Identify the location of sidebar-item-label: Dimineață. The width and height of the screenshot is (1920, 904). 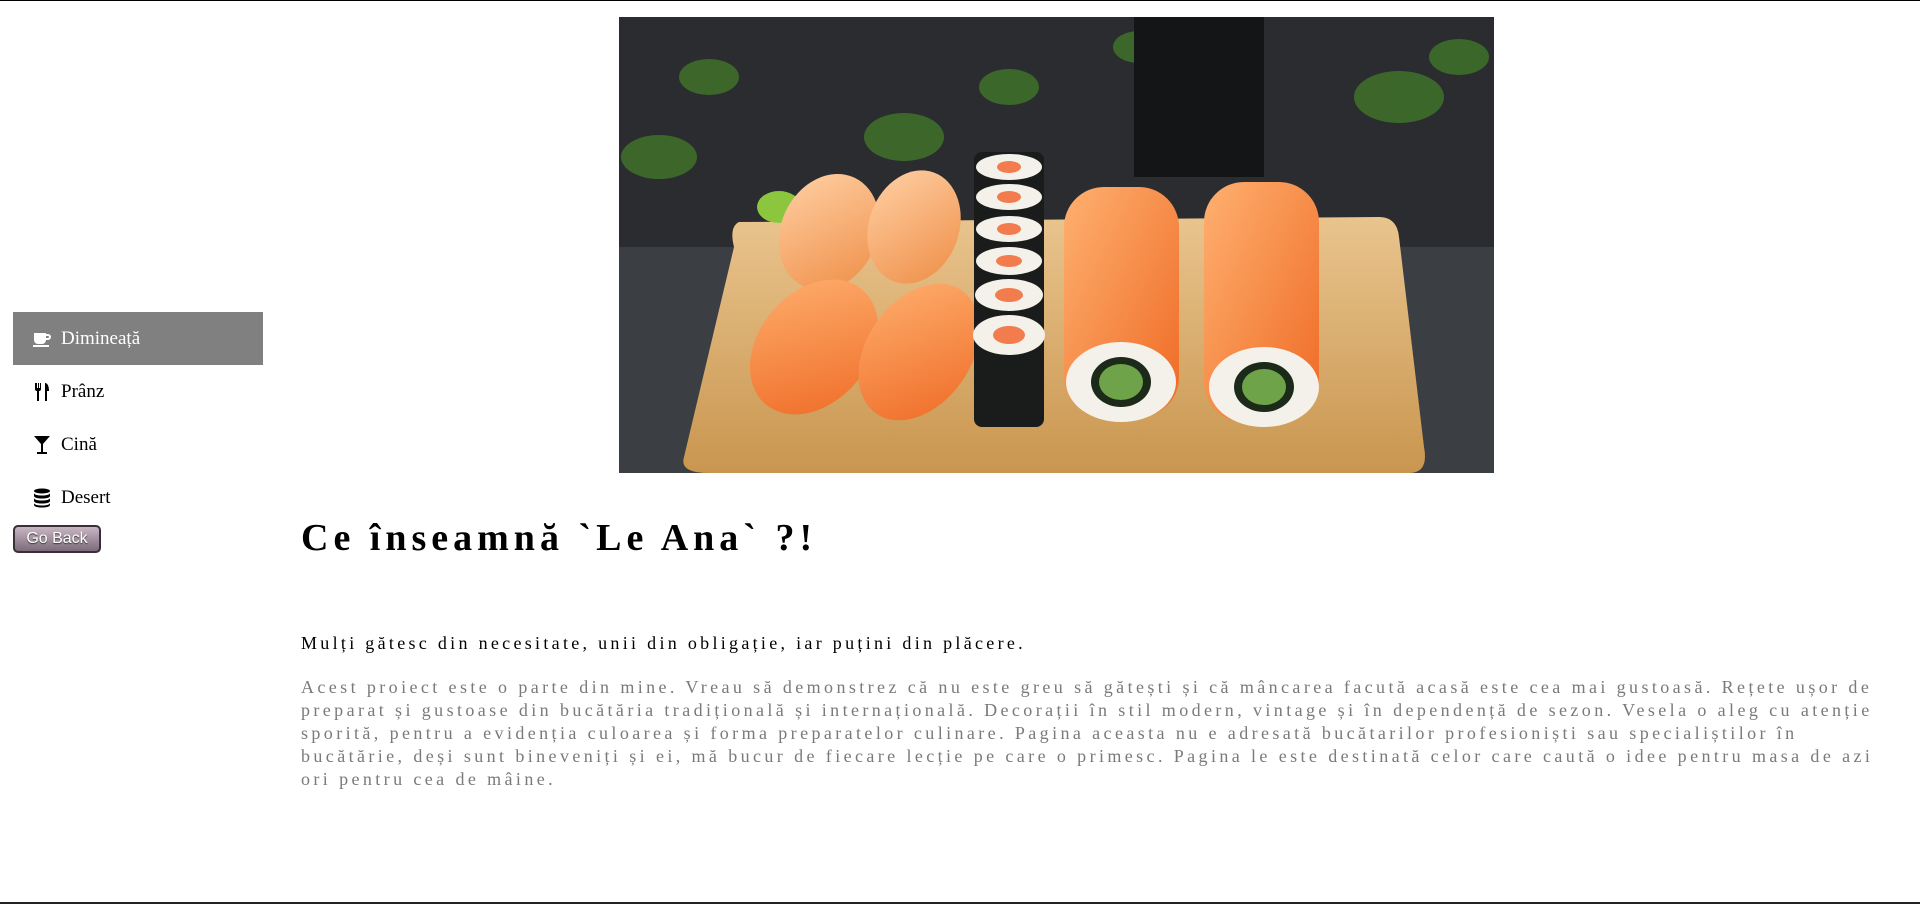
(101, 338).